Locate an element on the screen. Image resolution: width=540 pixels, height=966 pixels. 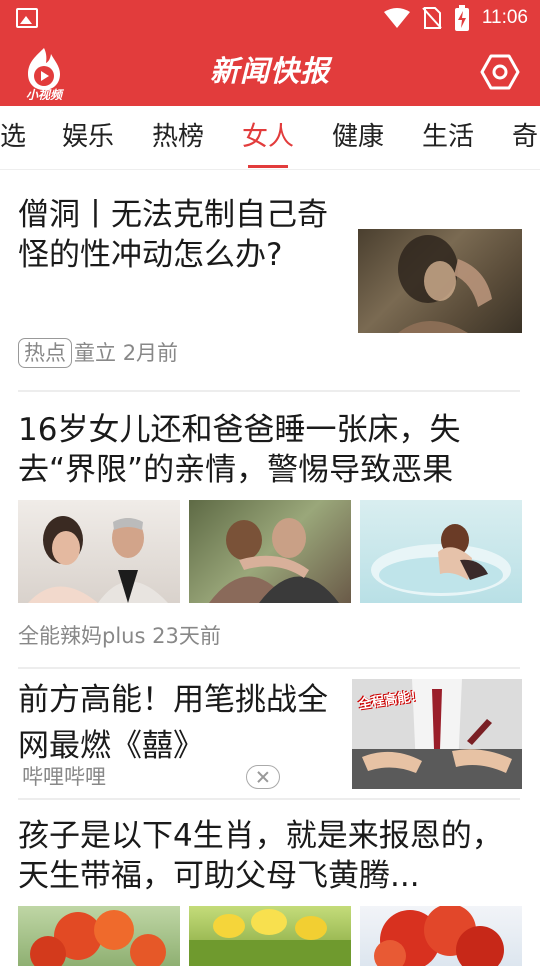
news-meta: 热点 童立 2月前 is located at coordinates (98, 352).